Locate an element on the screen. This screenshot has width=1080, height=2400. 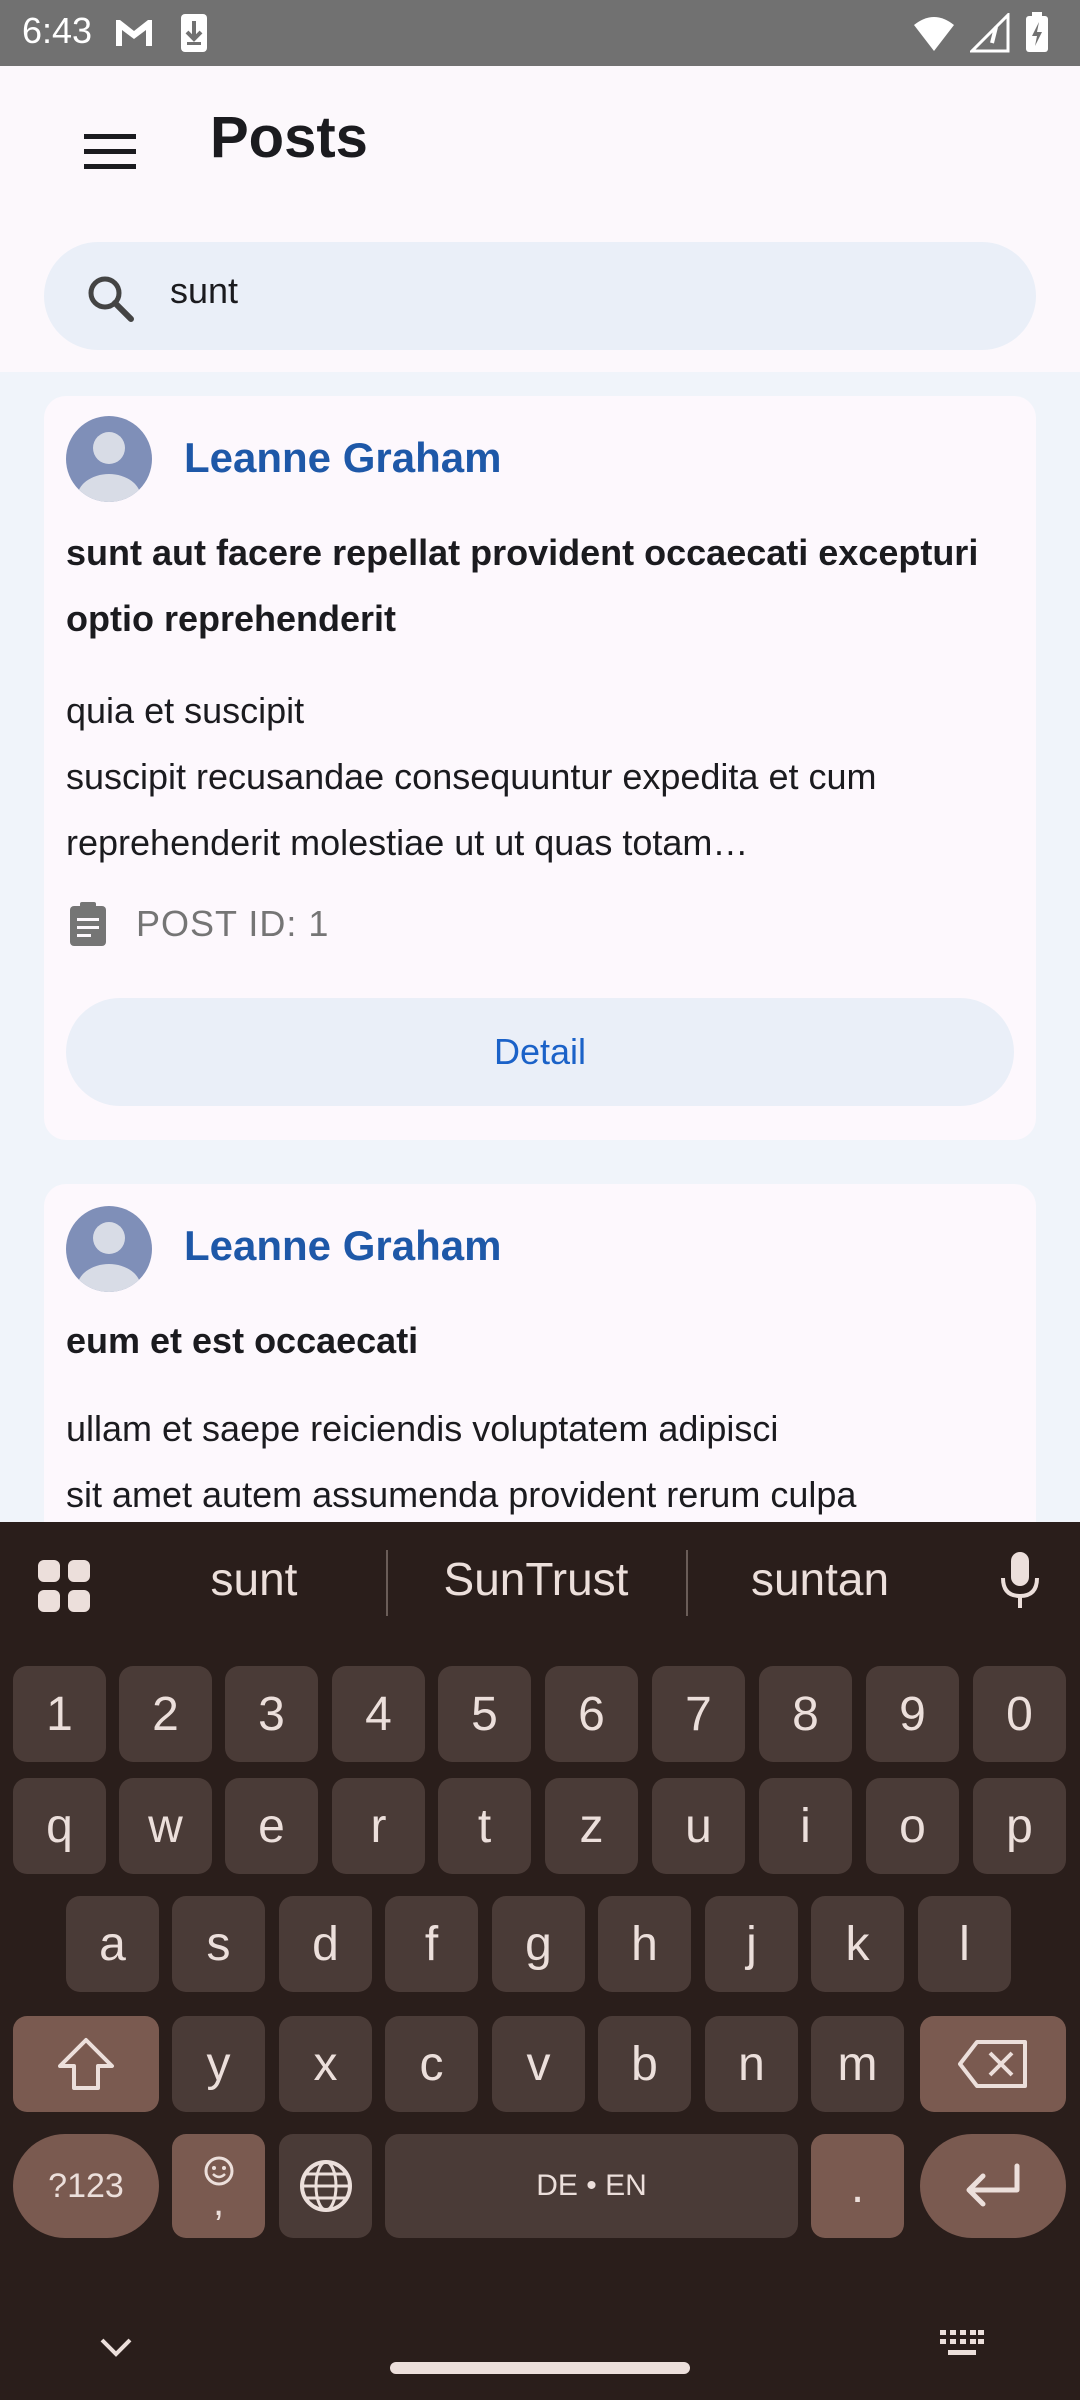
enter-key is located at coordinates (993, 2186).